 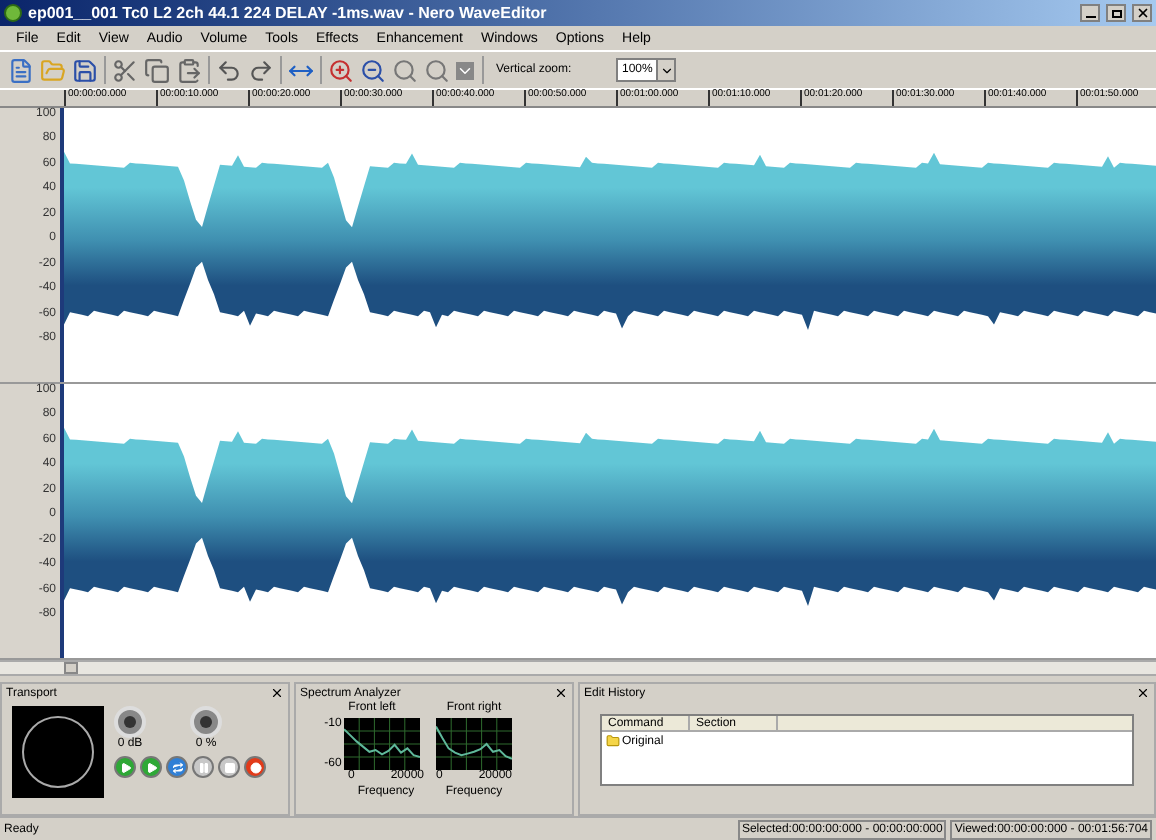 What do you see at coordinates (437, 70) in the screenshot?
I see `magnifier-icon` at bounding box center [437, 70].